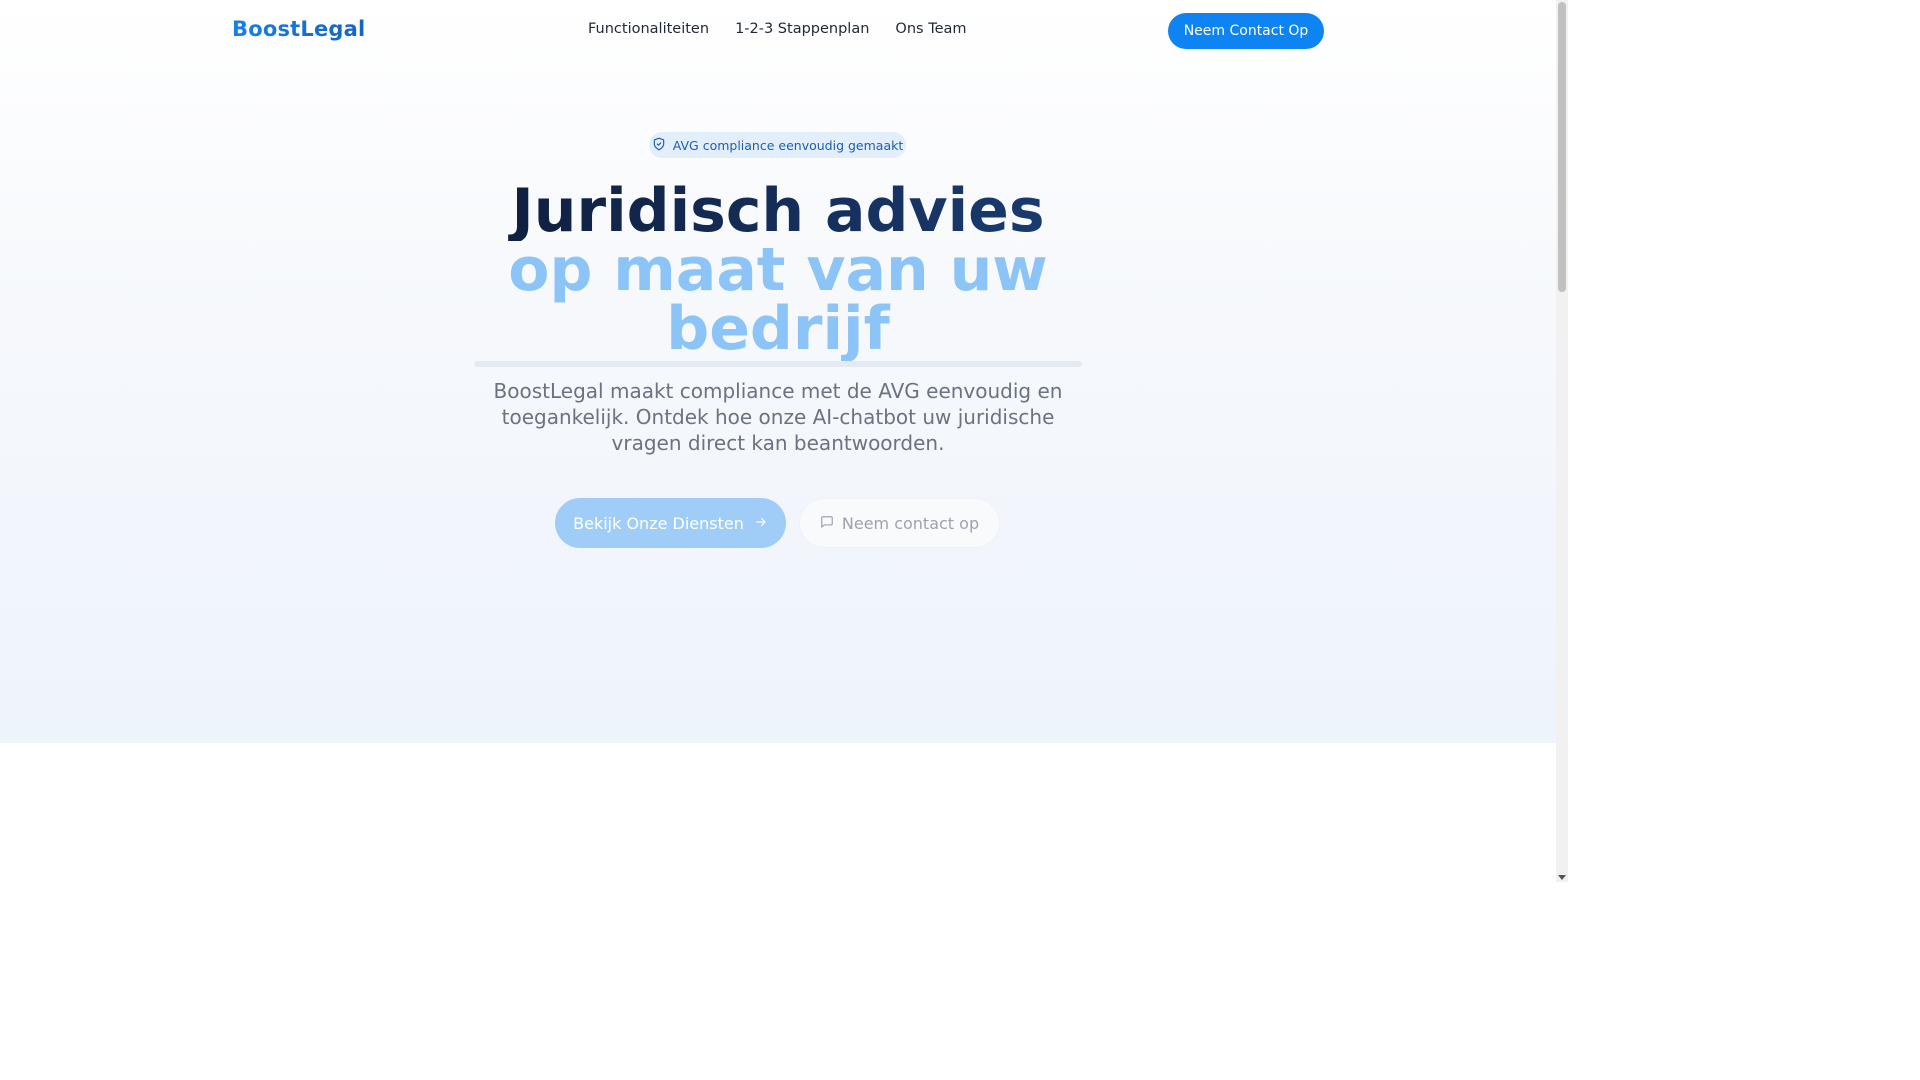 The width and height of the screenshot is (1920, 1080). I want to click on headline-line-2: op maat van uw bedrijf, so click(778, 299).